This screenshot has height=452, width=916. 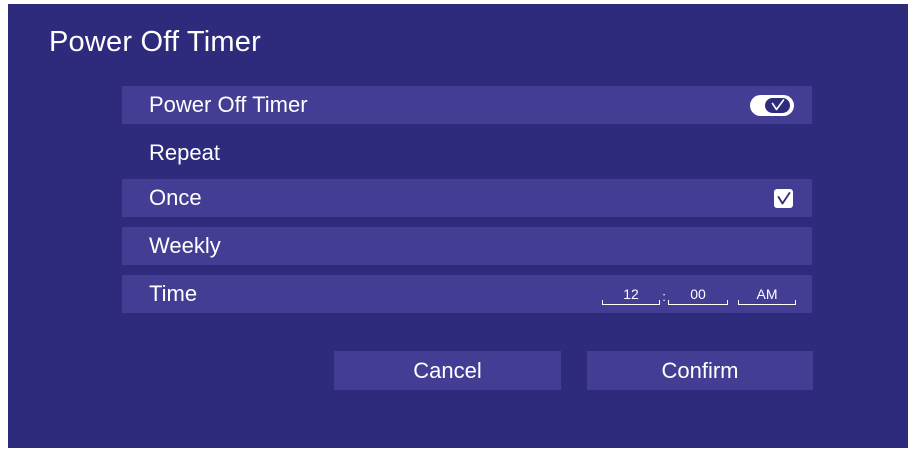 I want to click on power-off-timer-toggle, so click(x=772, y=105).